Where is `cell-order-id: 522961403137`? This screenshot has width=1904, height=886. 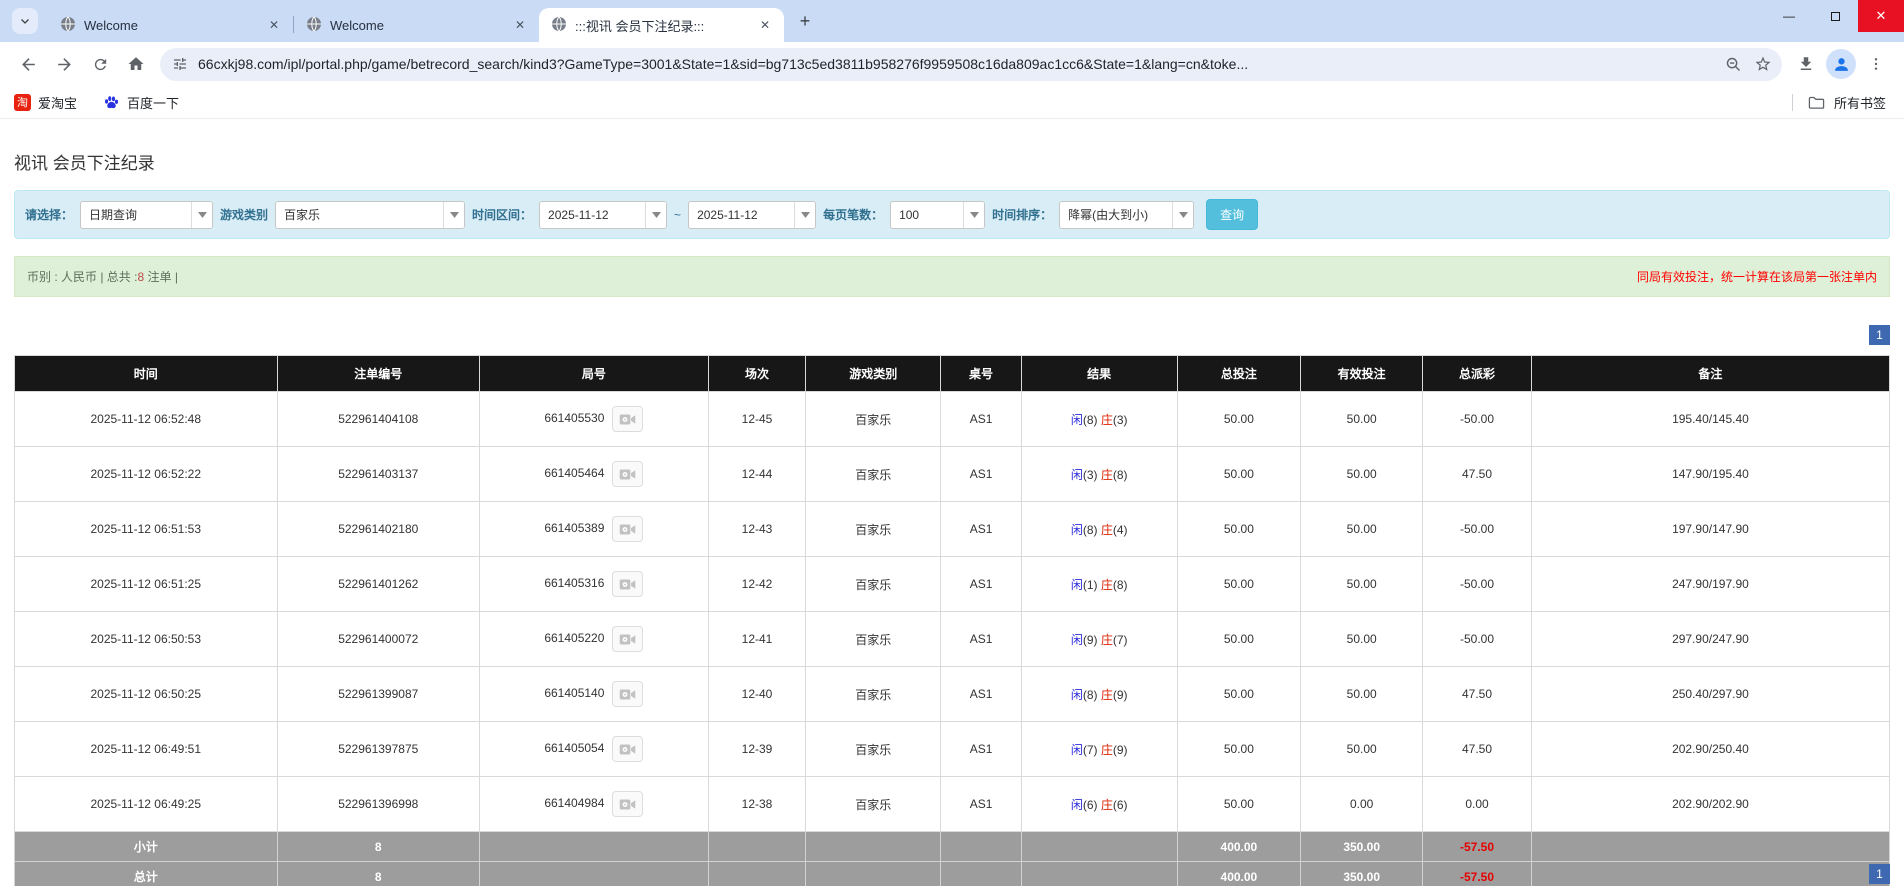 cell-order-id: 522961403137 is located at coordinates (378, 474).